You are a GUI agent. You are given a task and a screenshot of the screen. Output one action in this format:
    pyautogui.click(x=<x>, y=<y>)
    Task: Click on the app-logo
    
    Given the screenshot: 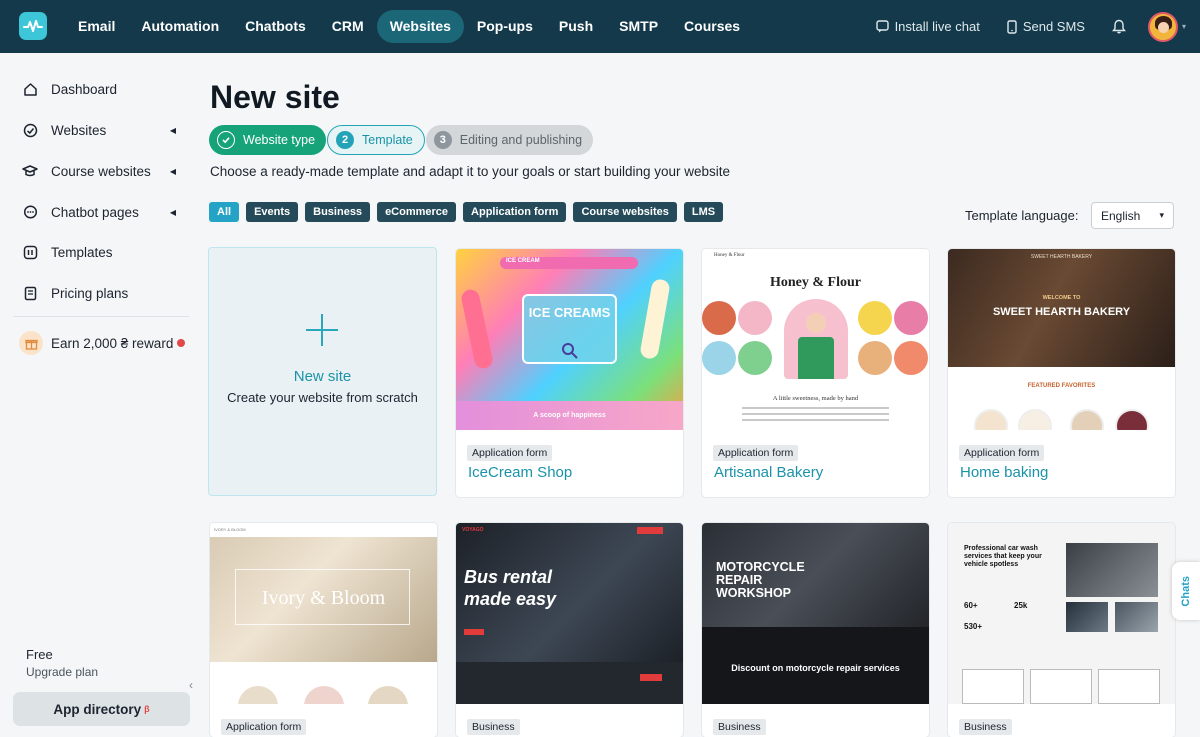 What is the action you would take?
    pyautogui.click(x=33, y=26)
    